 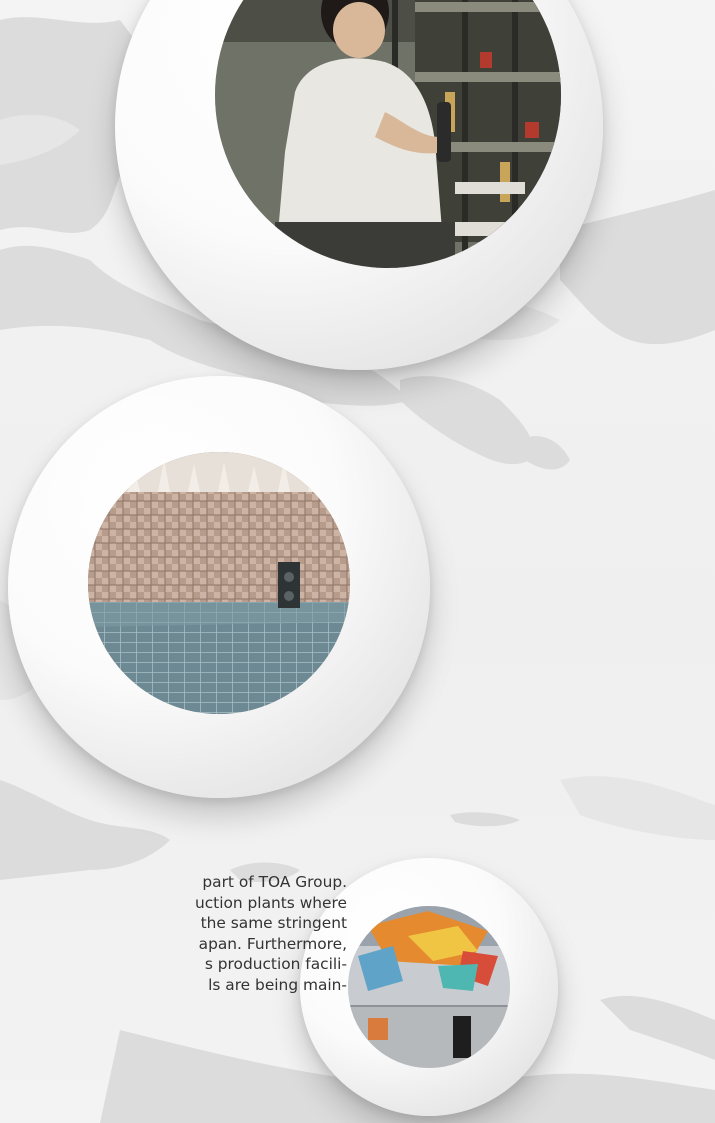 I want to click on body-line: part of TOA Group., so click(x=274, y=882).